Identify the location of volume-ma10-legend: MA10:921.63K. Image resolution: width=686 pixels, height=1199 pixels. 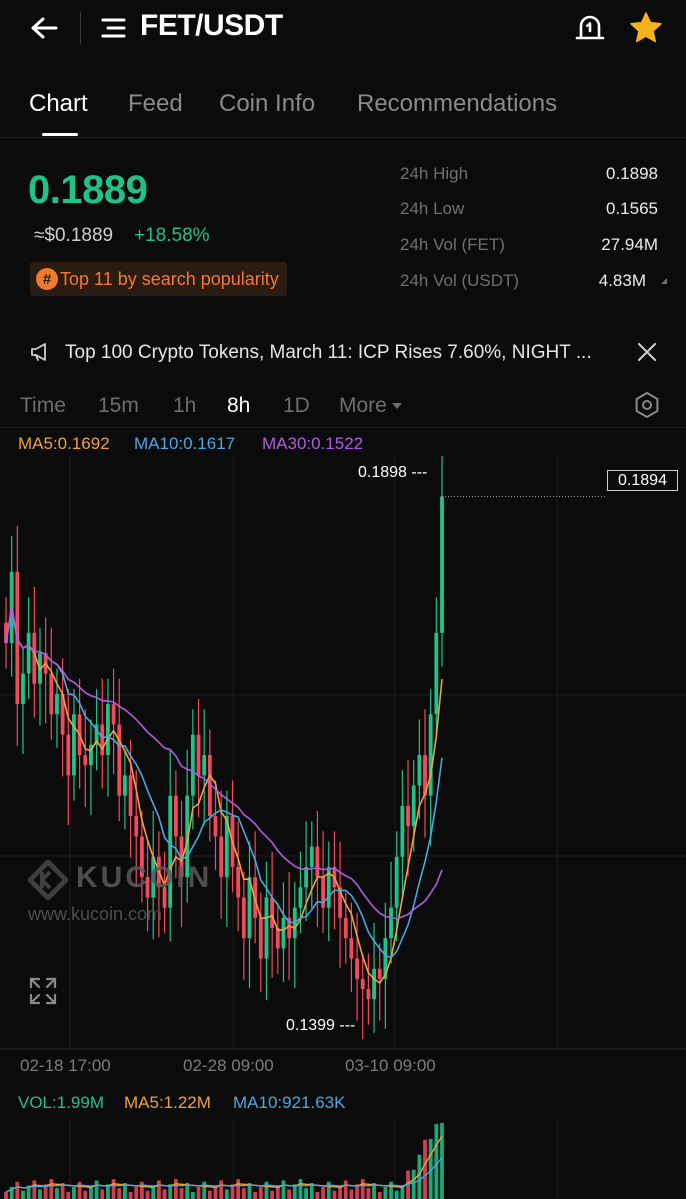
(289, 1102).